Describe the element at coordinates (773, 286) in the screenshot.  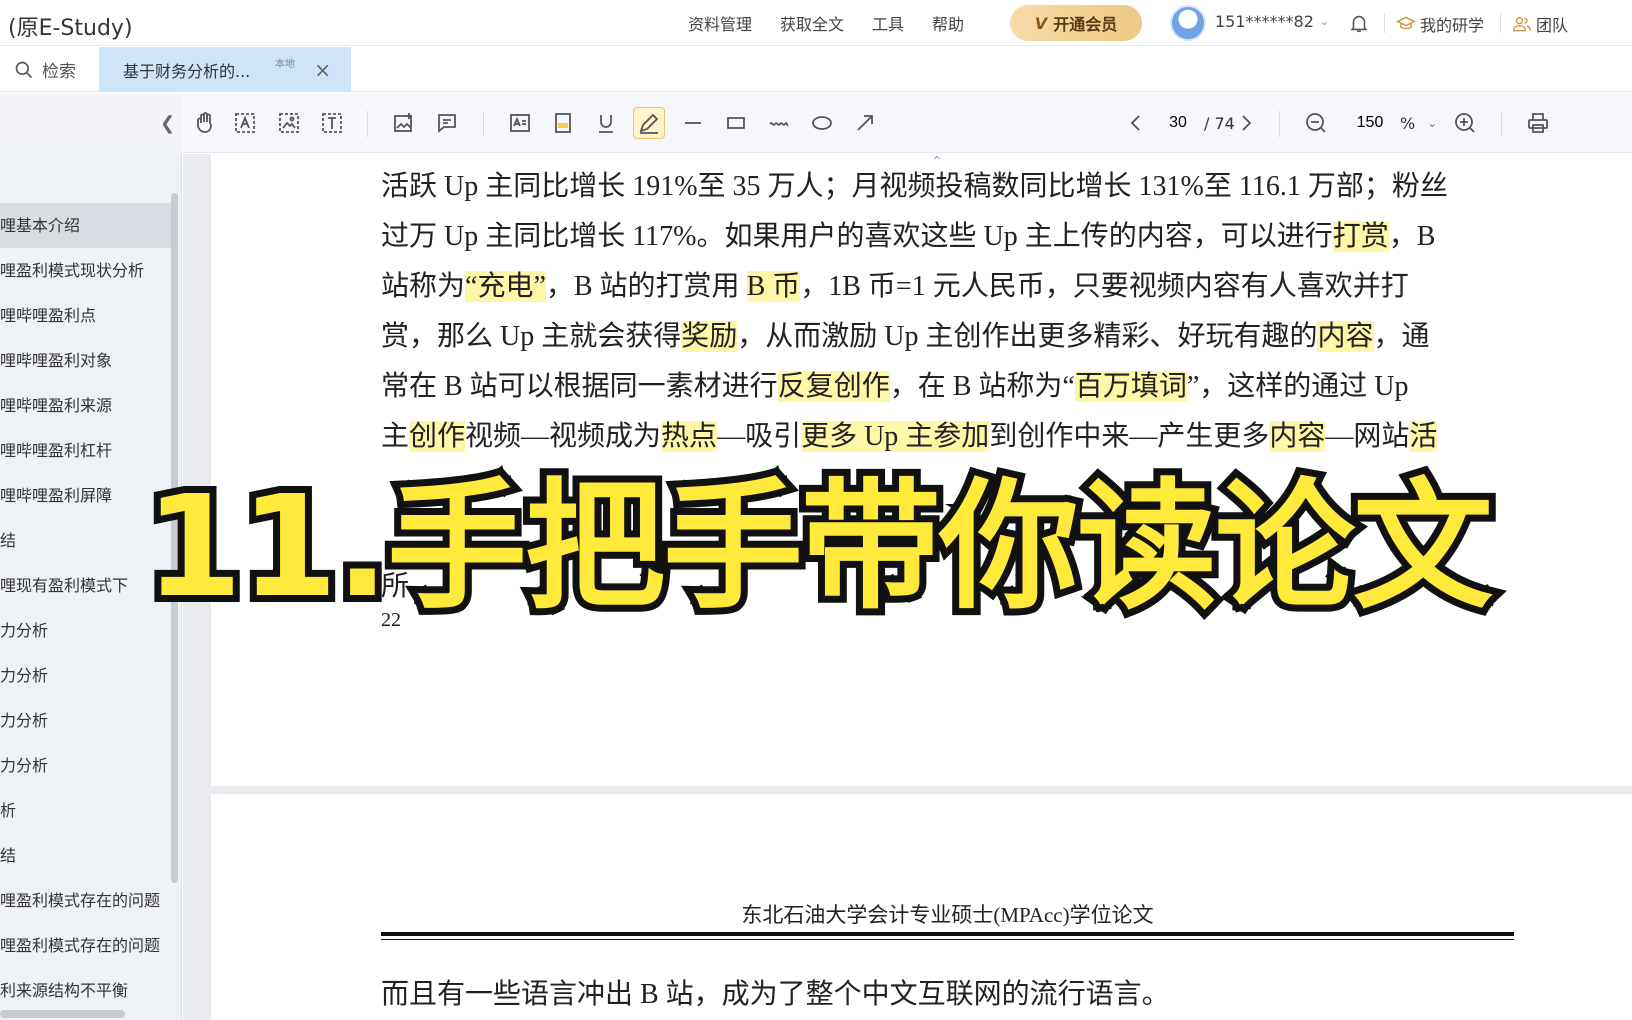
I see `highlighted-text: B 币` at that location.